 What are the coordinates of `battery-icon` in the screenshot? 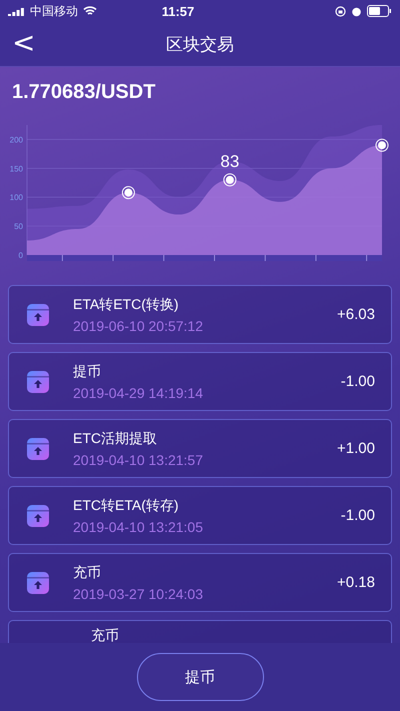 It's located at (379, 11).